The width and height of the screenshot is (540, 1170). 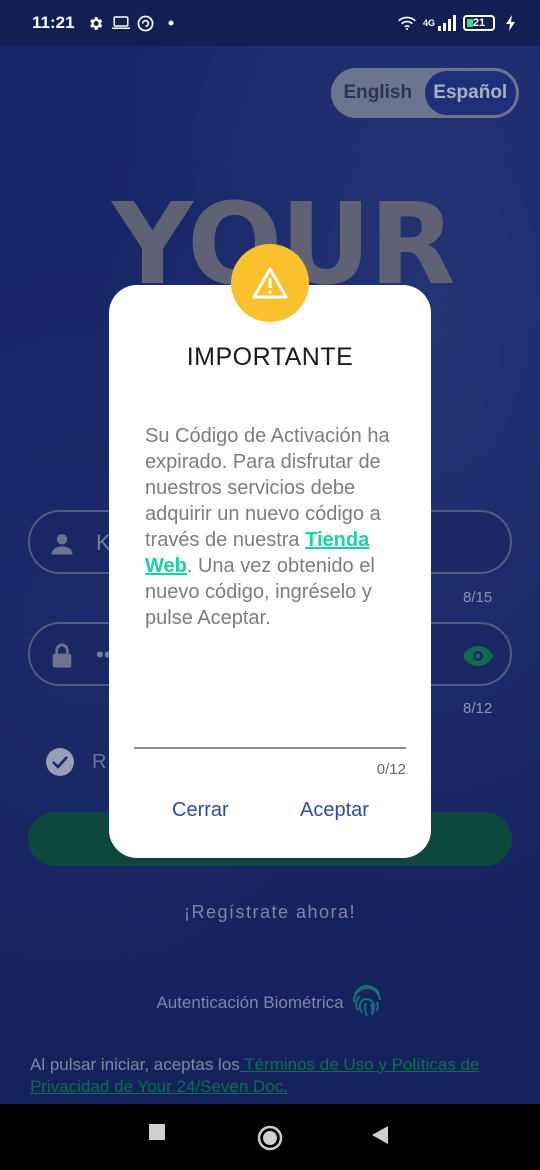 I want to click on settings-gear-icon, so click(x=96, y=23).